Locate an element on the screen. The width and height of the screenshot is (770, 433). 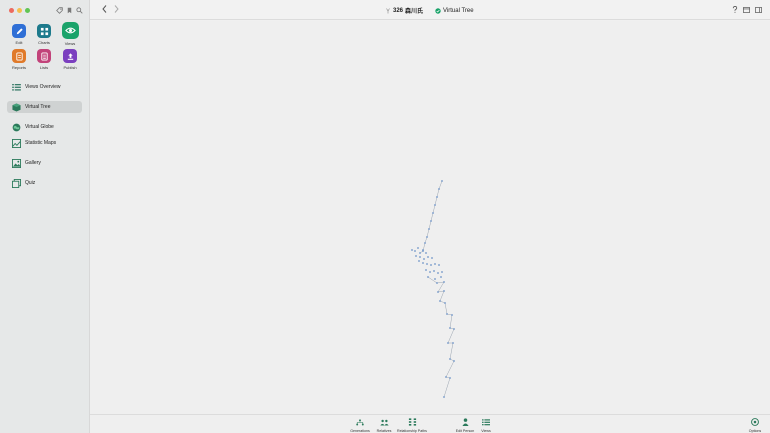
app-lists-button: Lists is located at coordinates (44, 59).